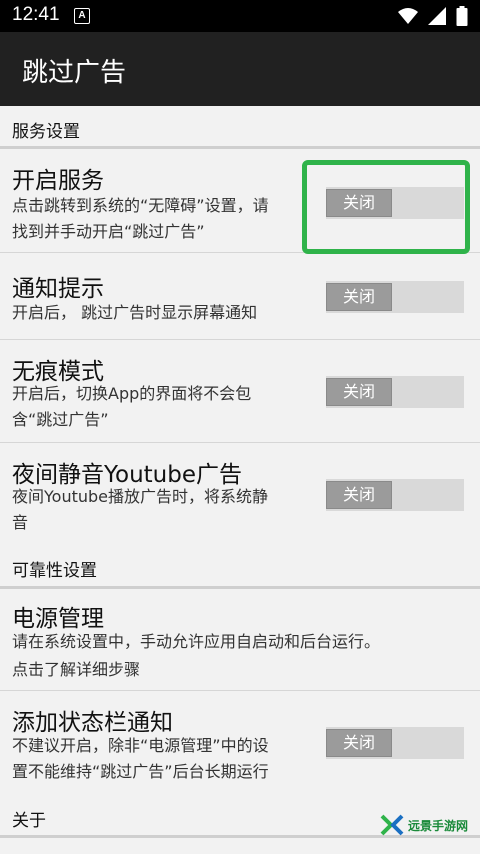 This screenshot has width=480, height=854. Describe the element at coordinates (60, 419) in the screenshot. I see `setting-summary: 含“跳过广告”` at that location.